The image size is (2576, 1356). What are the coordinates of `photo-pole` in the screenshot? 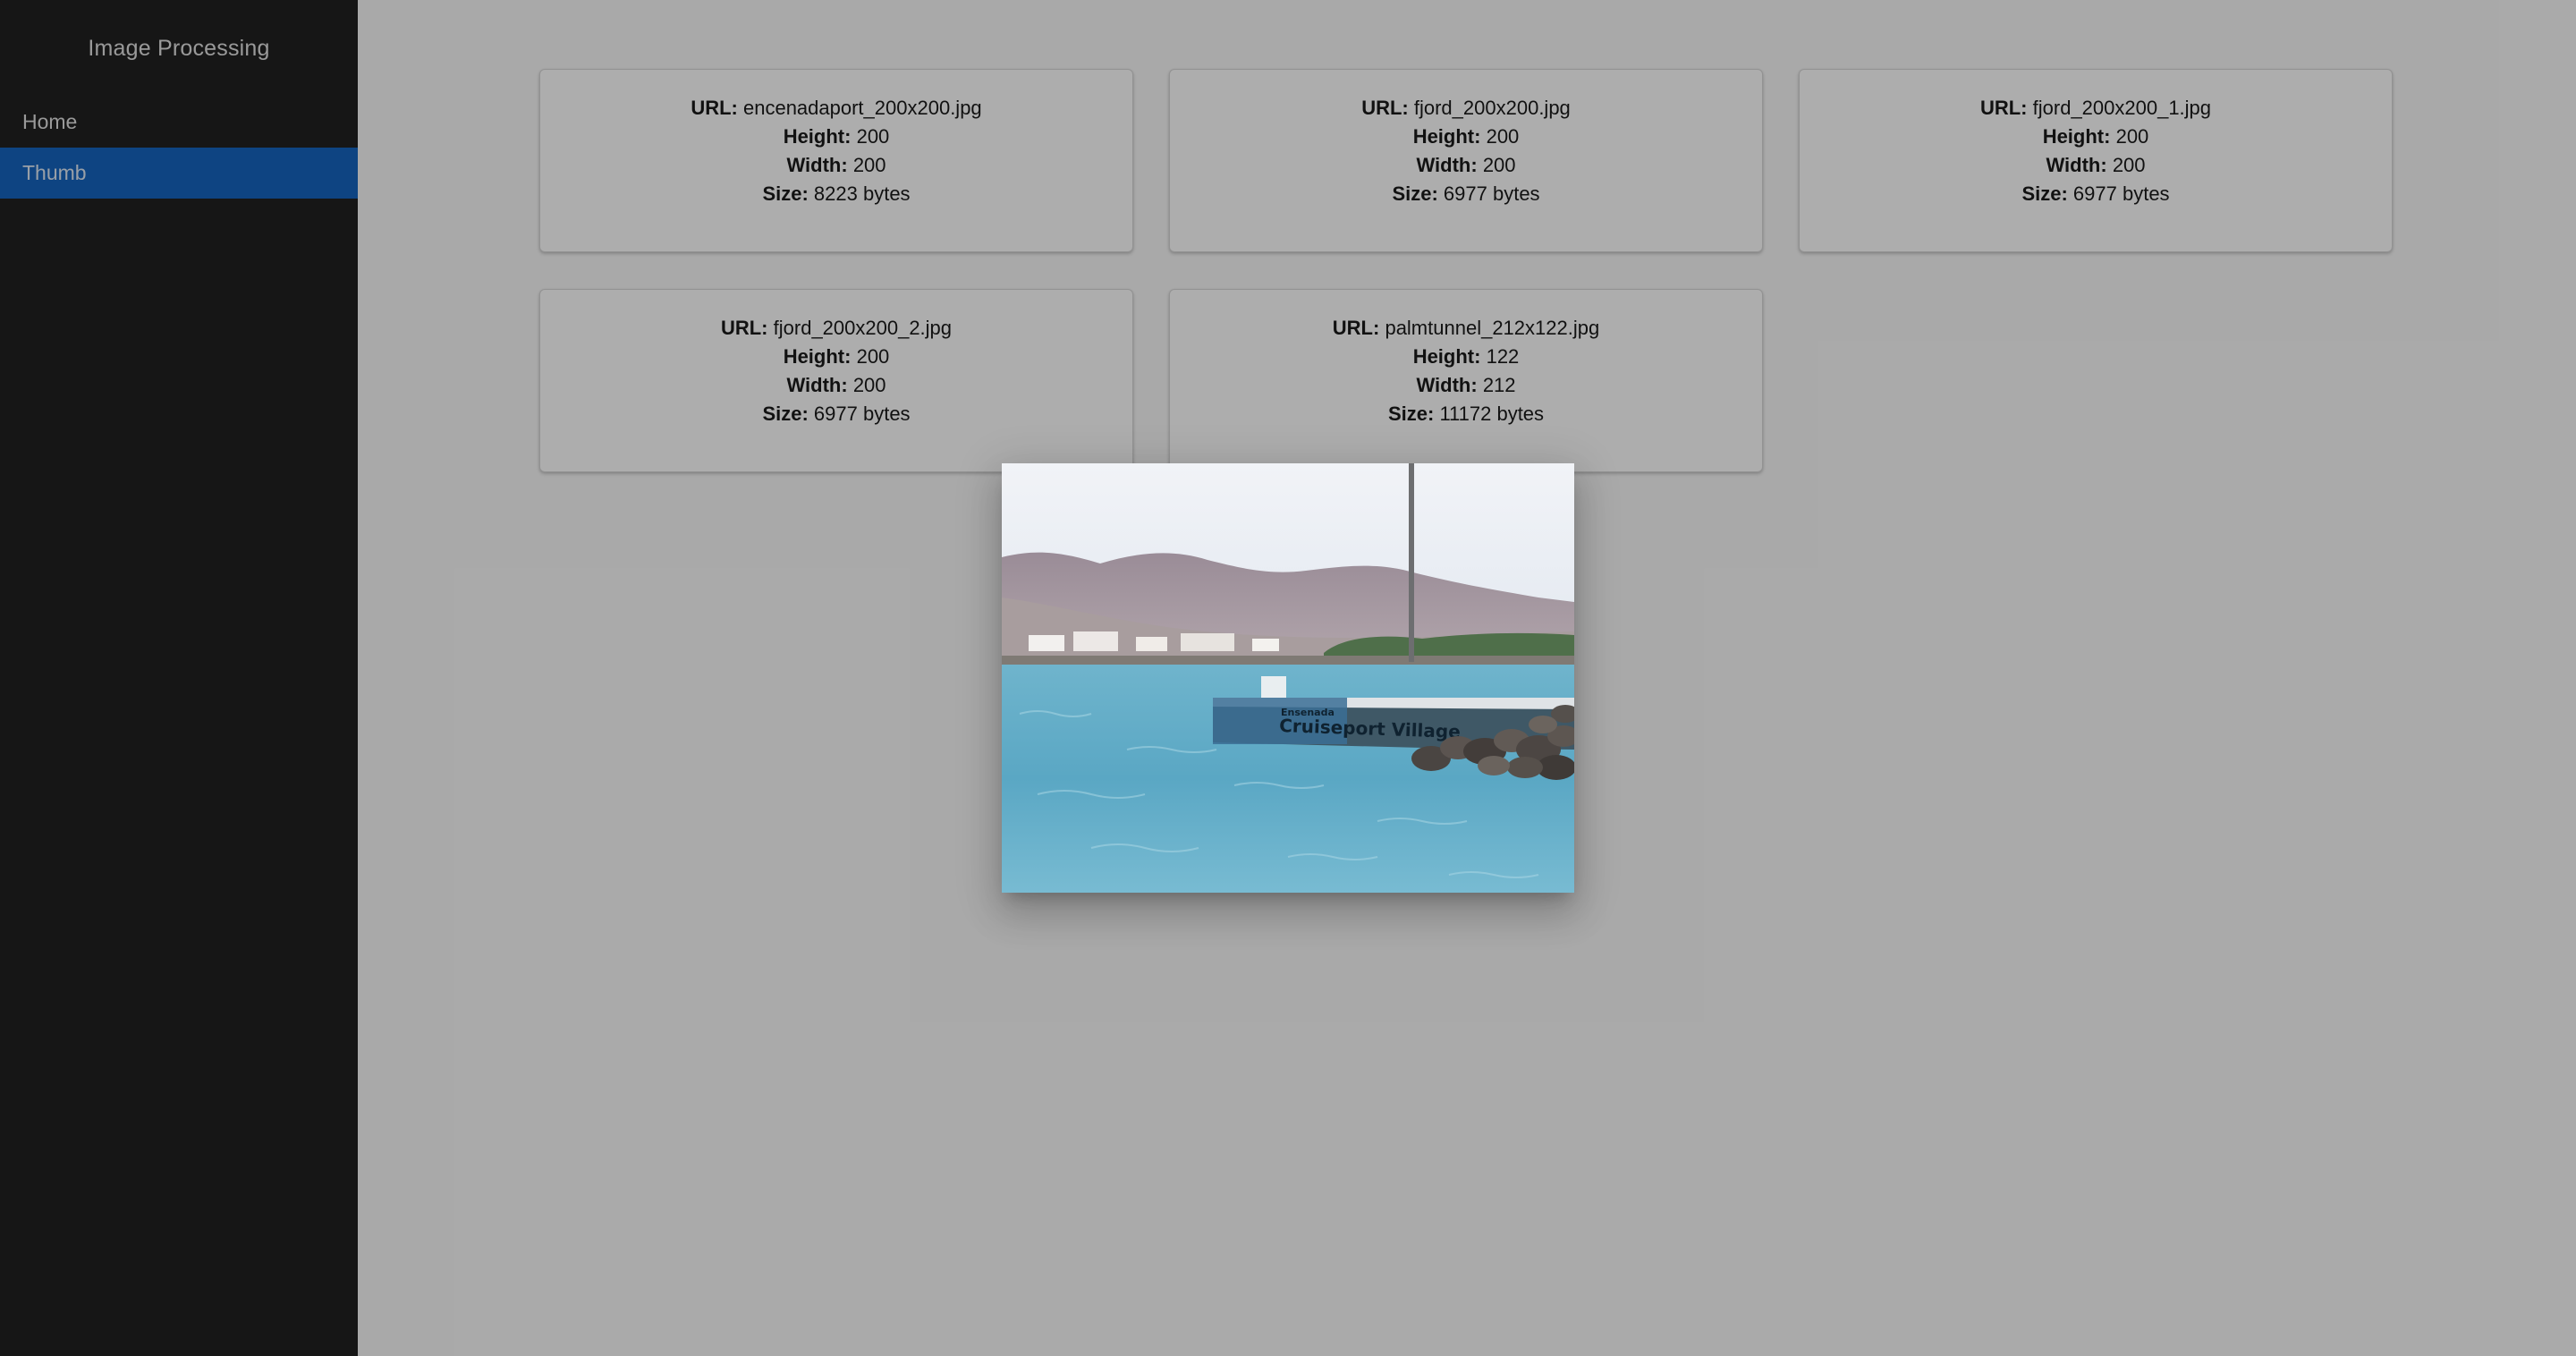 It's located at (1411, 562).